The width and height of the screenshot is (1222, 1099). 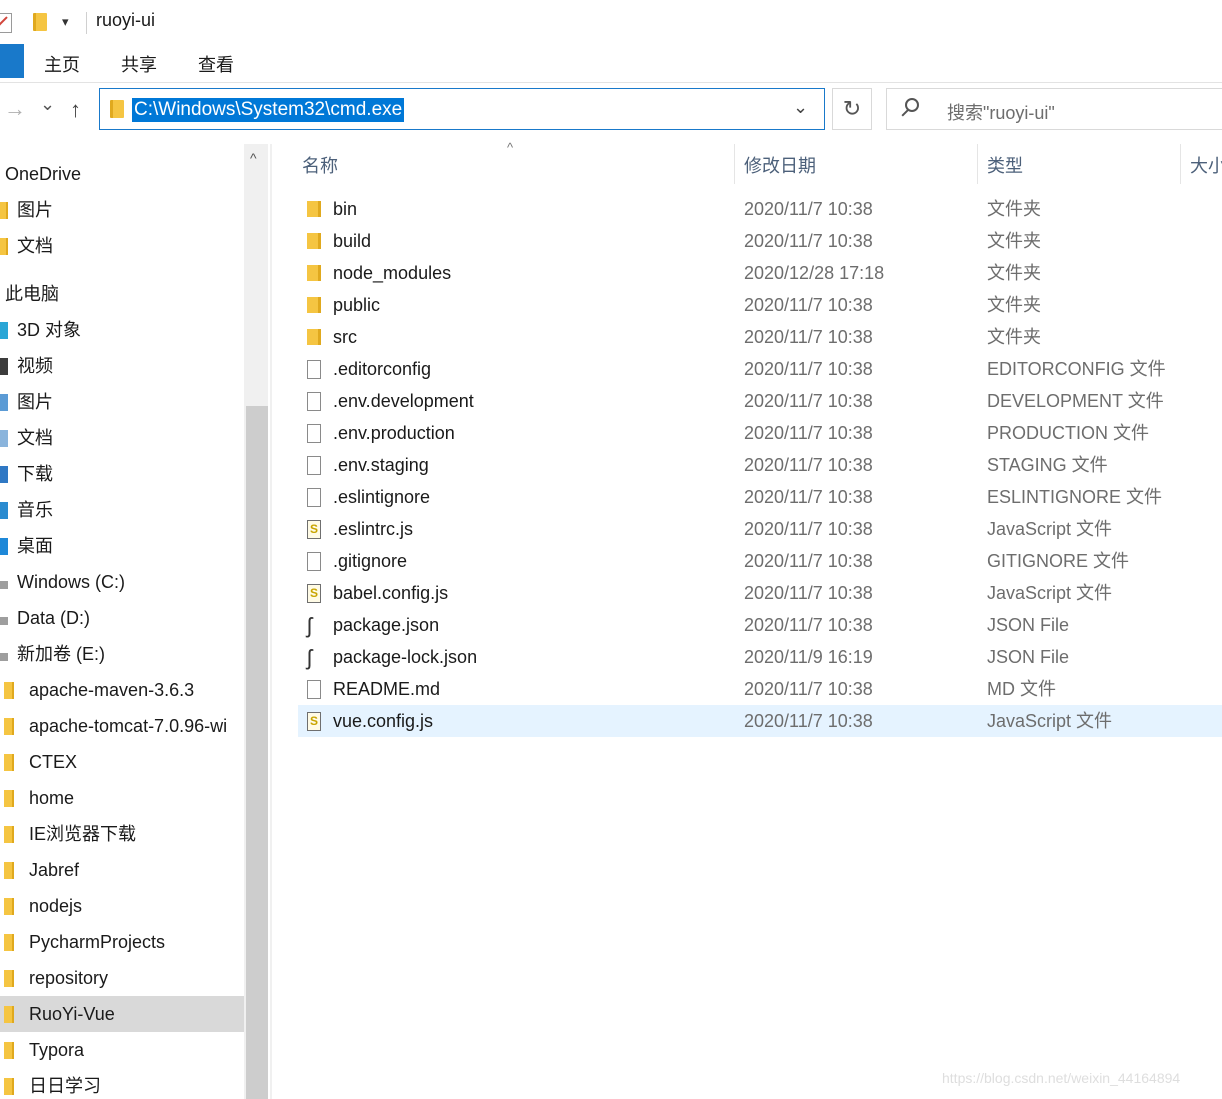 I want to click on sidebar-item: RuoYi-Vue, so click(x=122, y=1014).